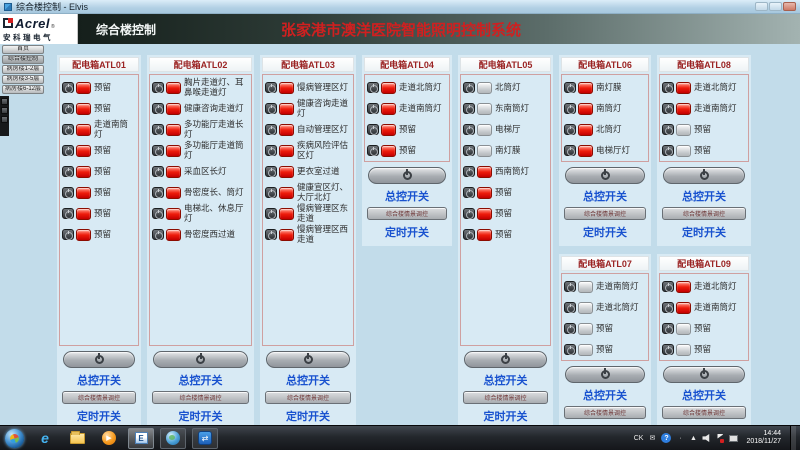 The width and height of the screenshot is (800, 450). What do you see at coordinates (793, 437) in the screenshot?
I see `show-desktop-button` at bounding box center [793, 437].